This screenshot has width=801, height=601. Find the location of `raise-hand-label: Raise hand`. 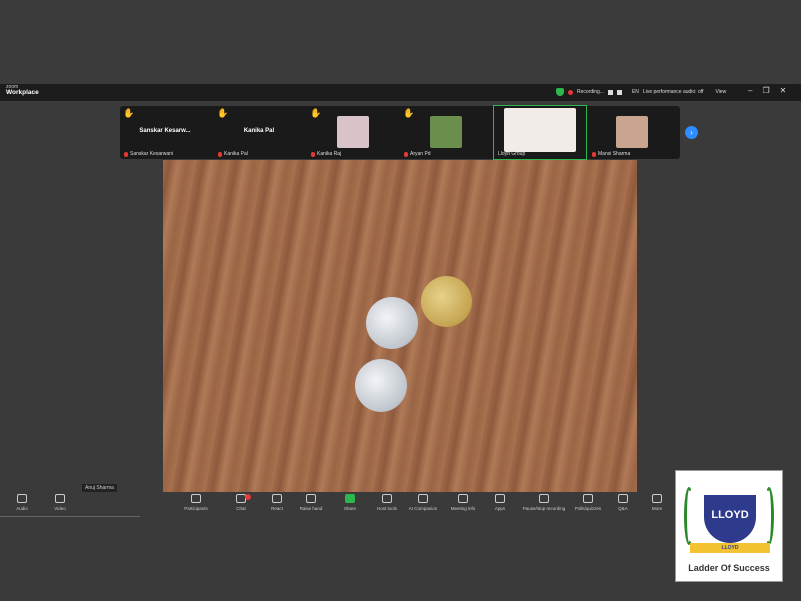

raise-hand-label: Raise hand is located at coordinates (311, 508).